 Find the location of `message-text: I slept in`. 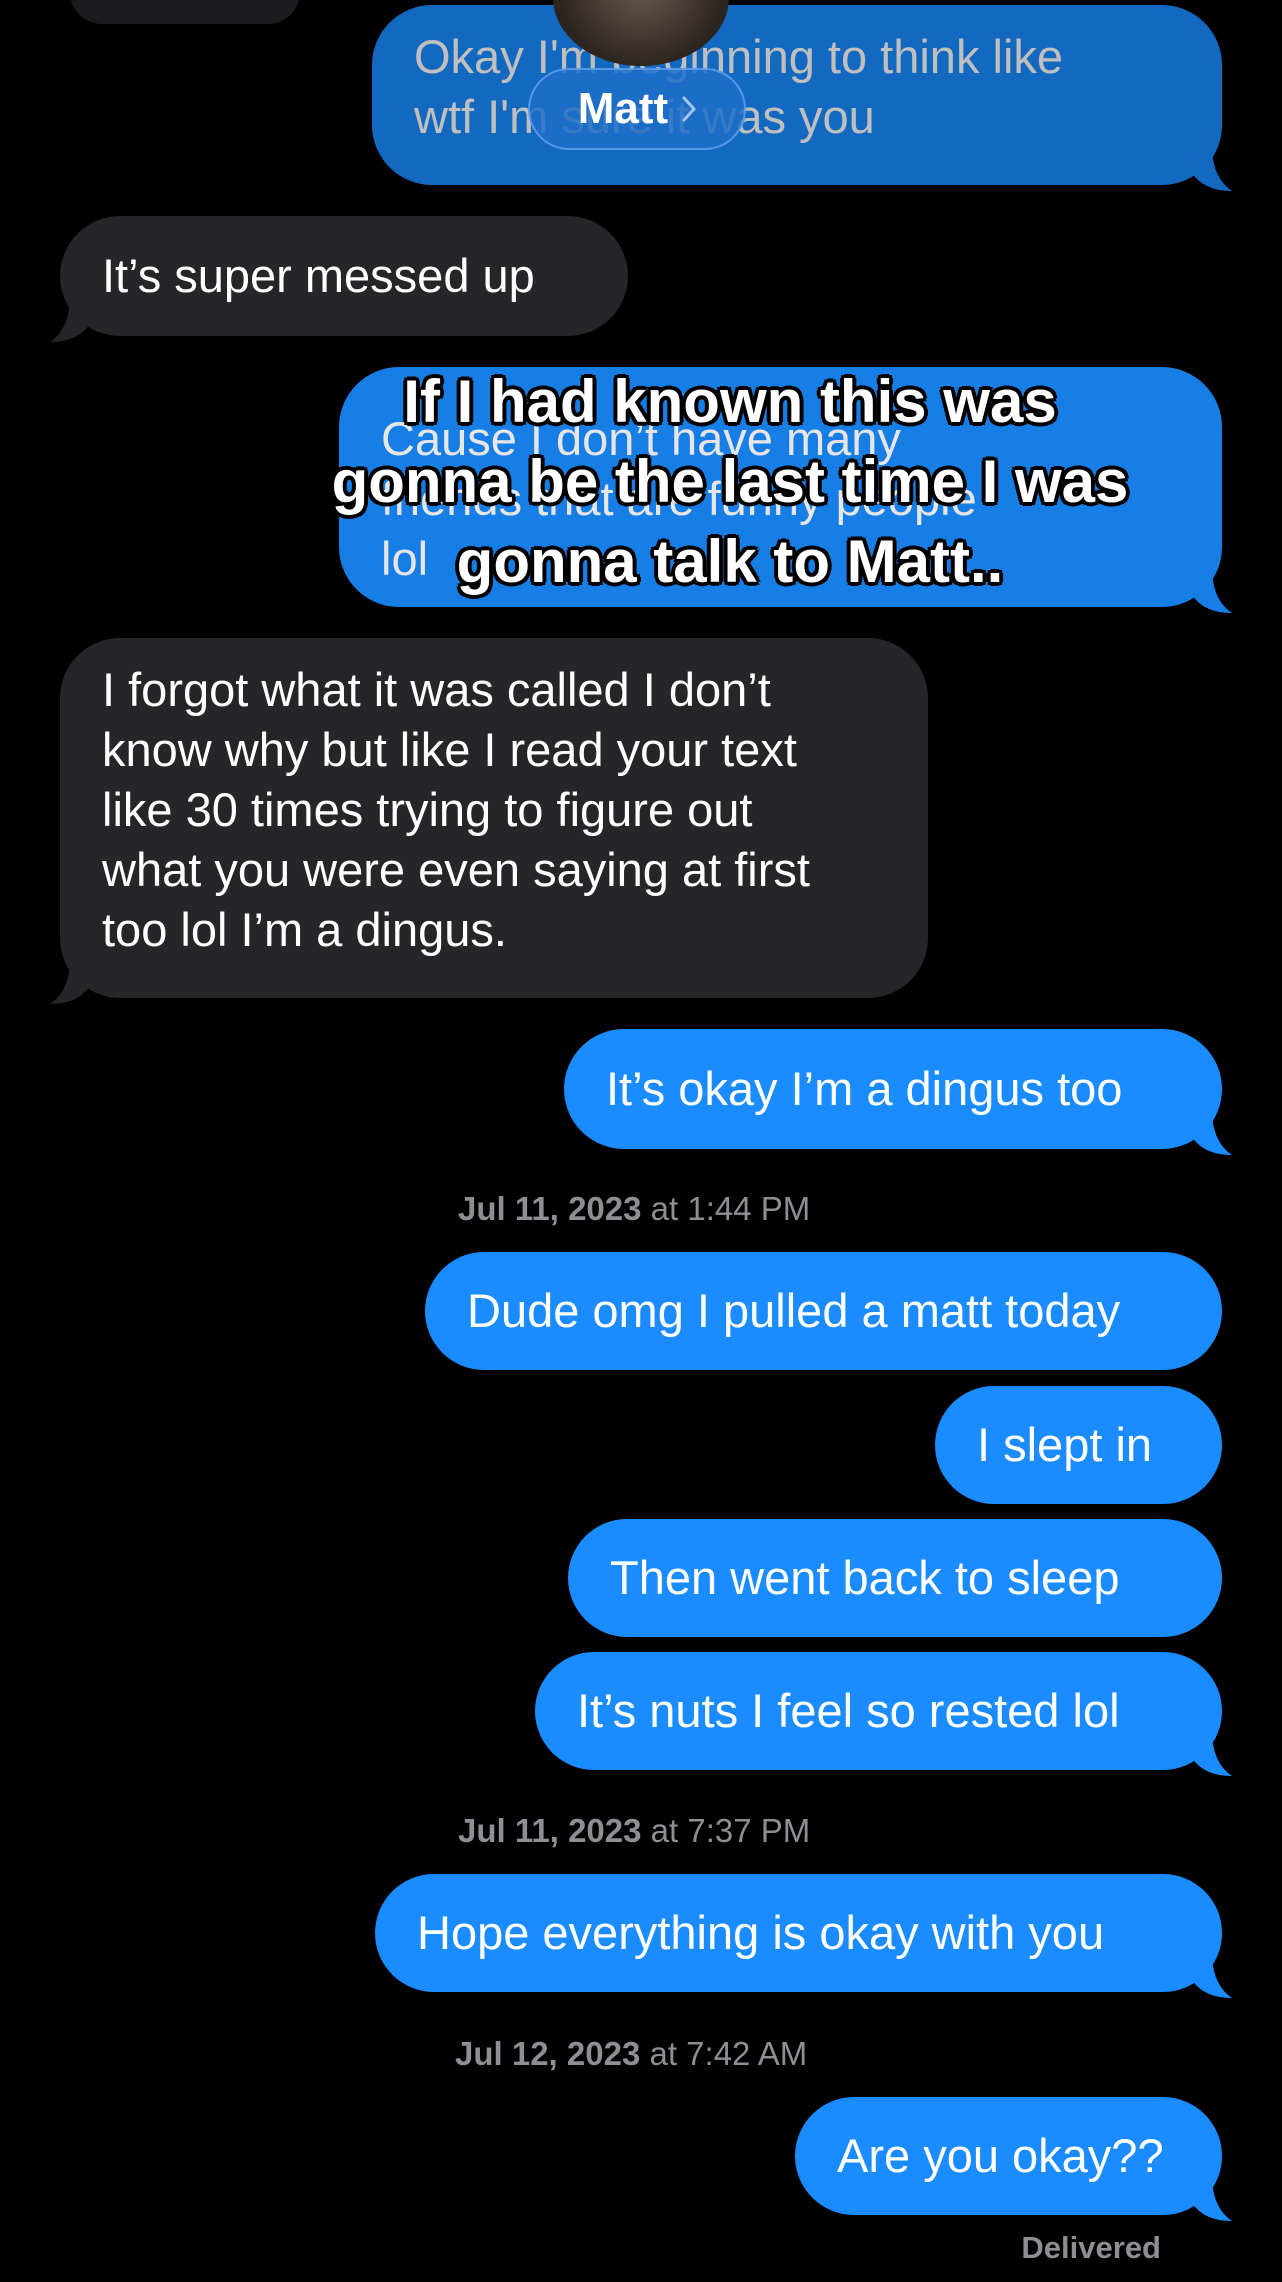

message-text: I slept in is located at coordinates (1065, 1444).